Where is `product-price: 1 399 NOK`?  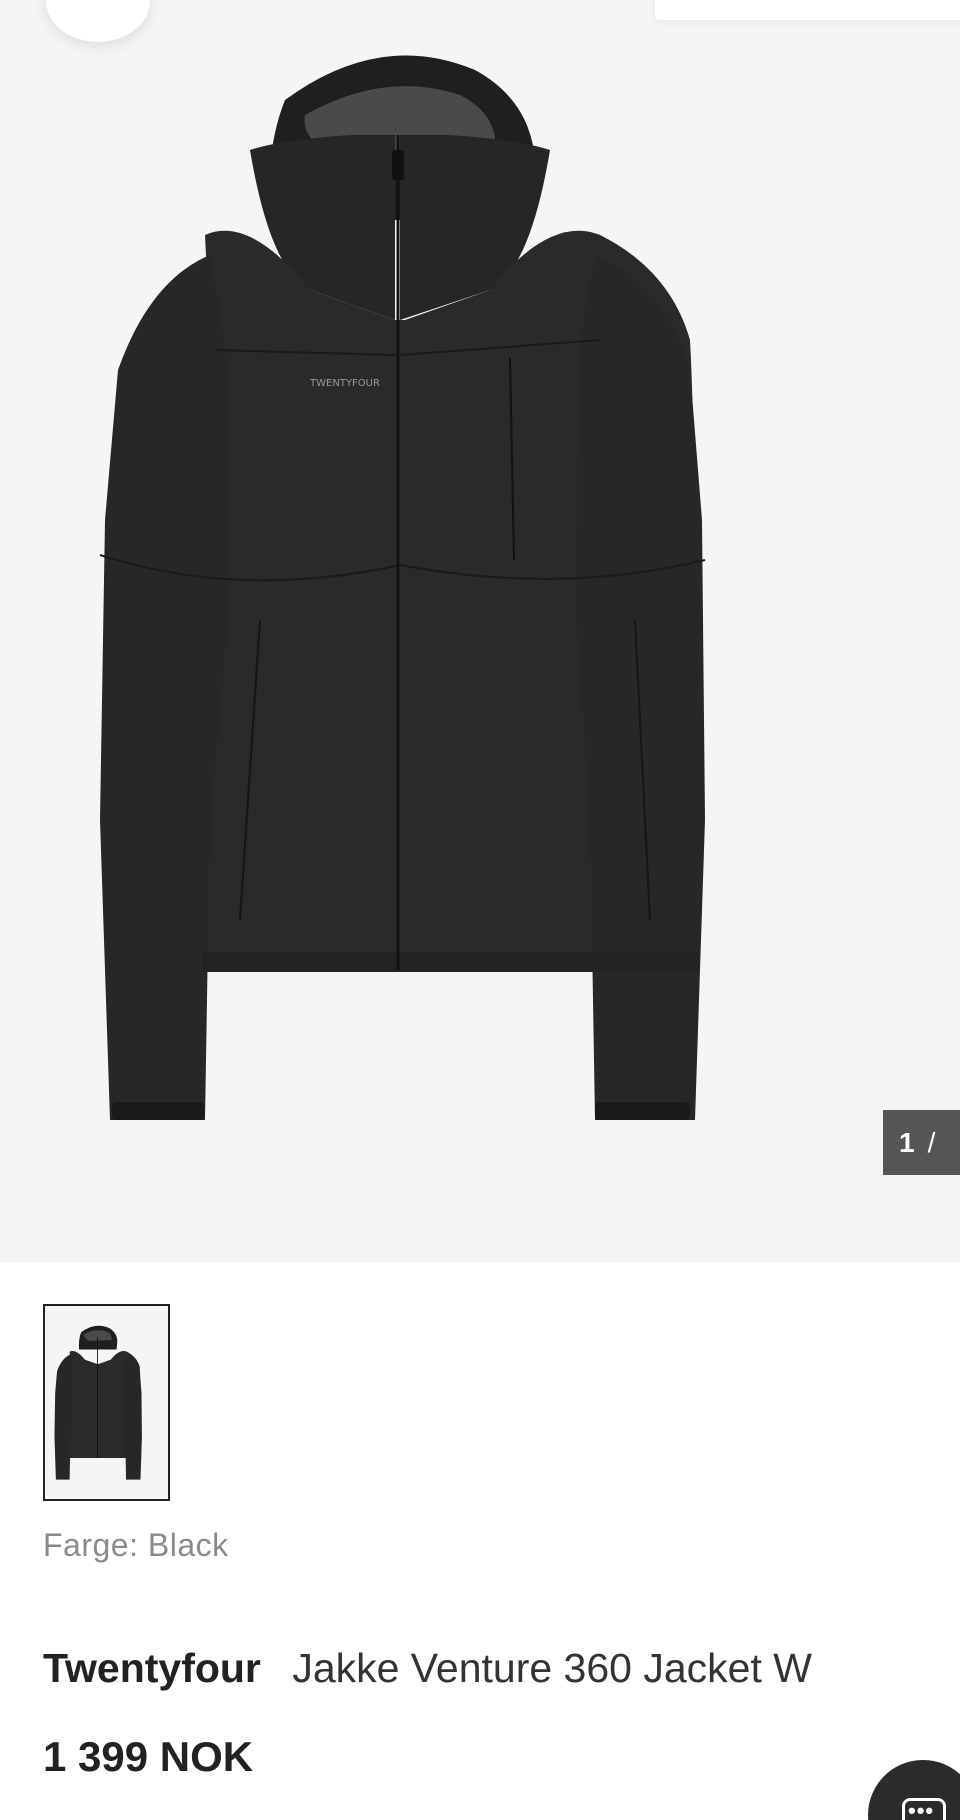 product-price: 1 399 NOK is located at coordinates (148, 1756).